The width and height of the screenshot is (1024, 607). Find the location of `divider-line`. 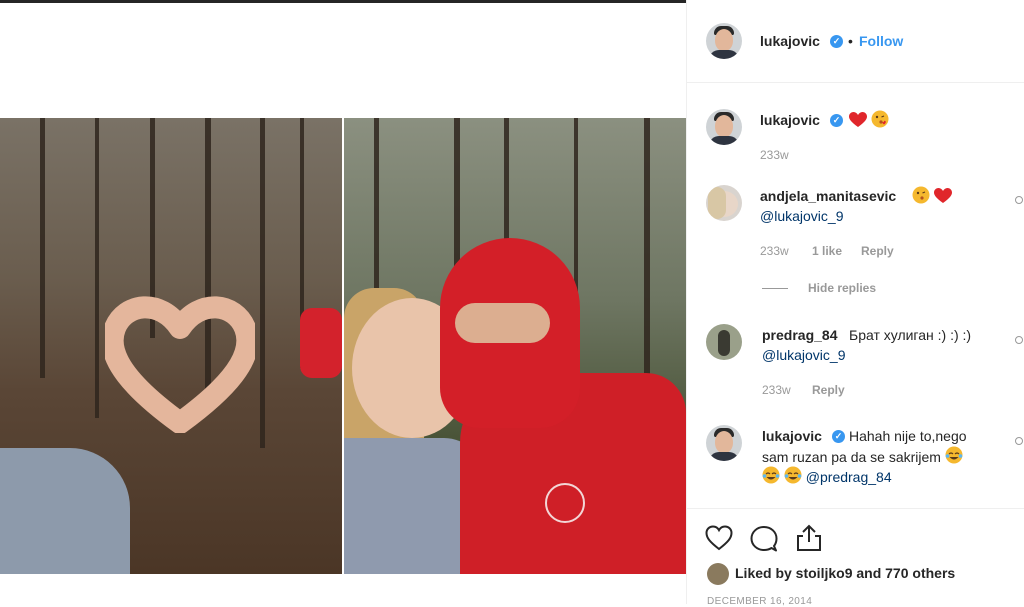

divider-line is located at coordinates (775, 288).